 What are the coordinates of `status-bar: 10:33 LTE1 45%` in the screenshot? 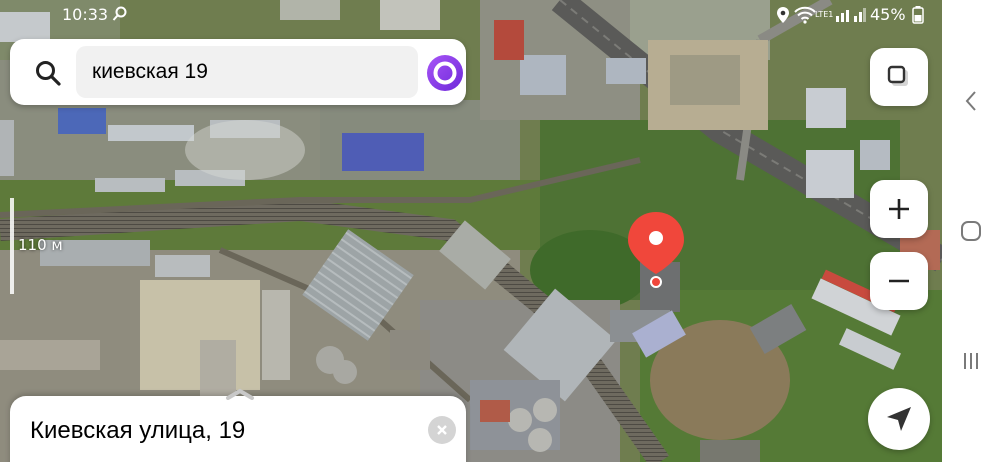 It's located at (471, 15).